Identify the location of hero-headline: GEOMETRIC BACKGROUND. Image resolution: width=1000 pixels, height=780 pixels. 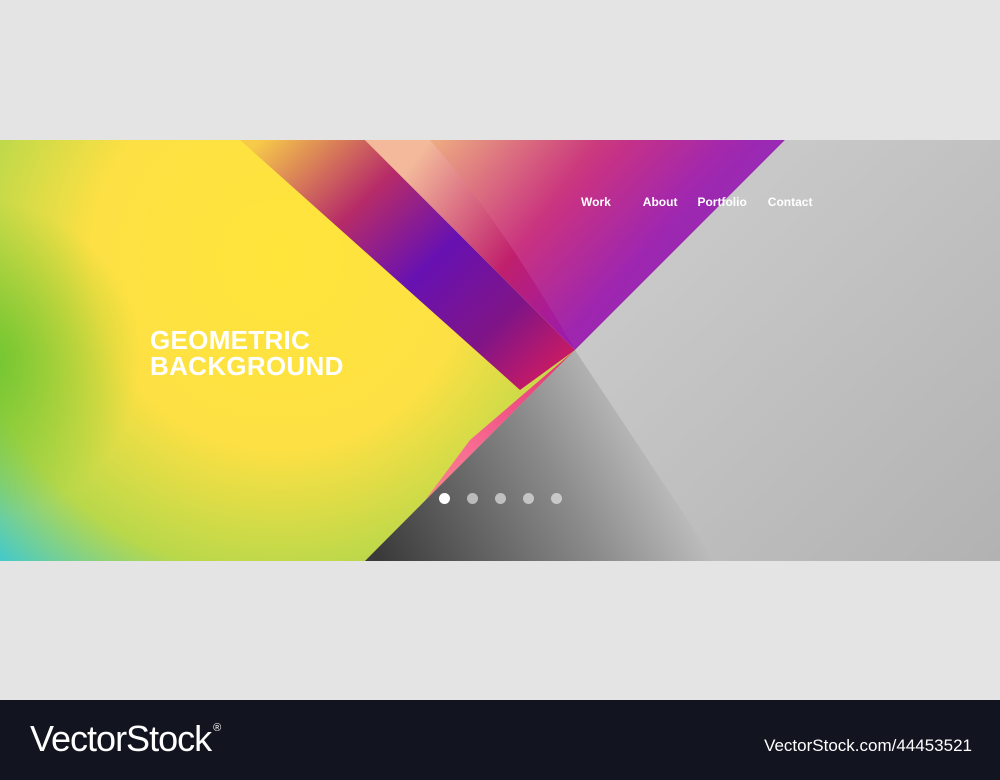
(247, 353).